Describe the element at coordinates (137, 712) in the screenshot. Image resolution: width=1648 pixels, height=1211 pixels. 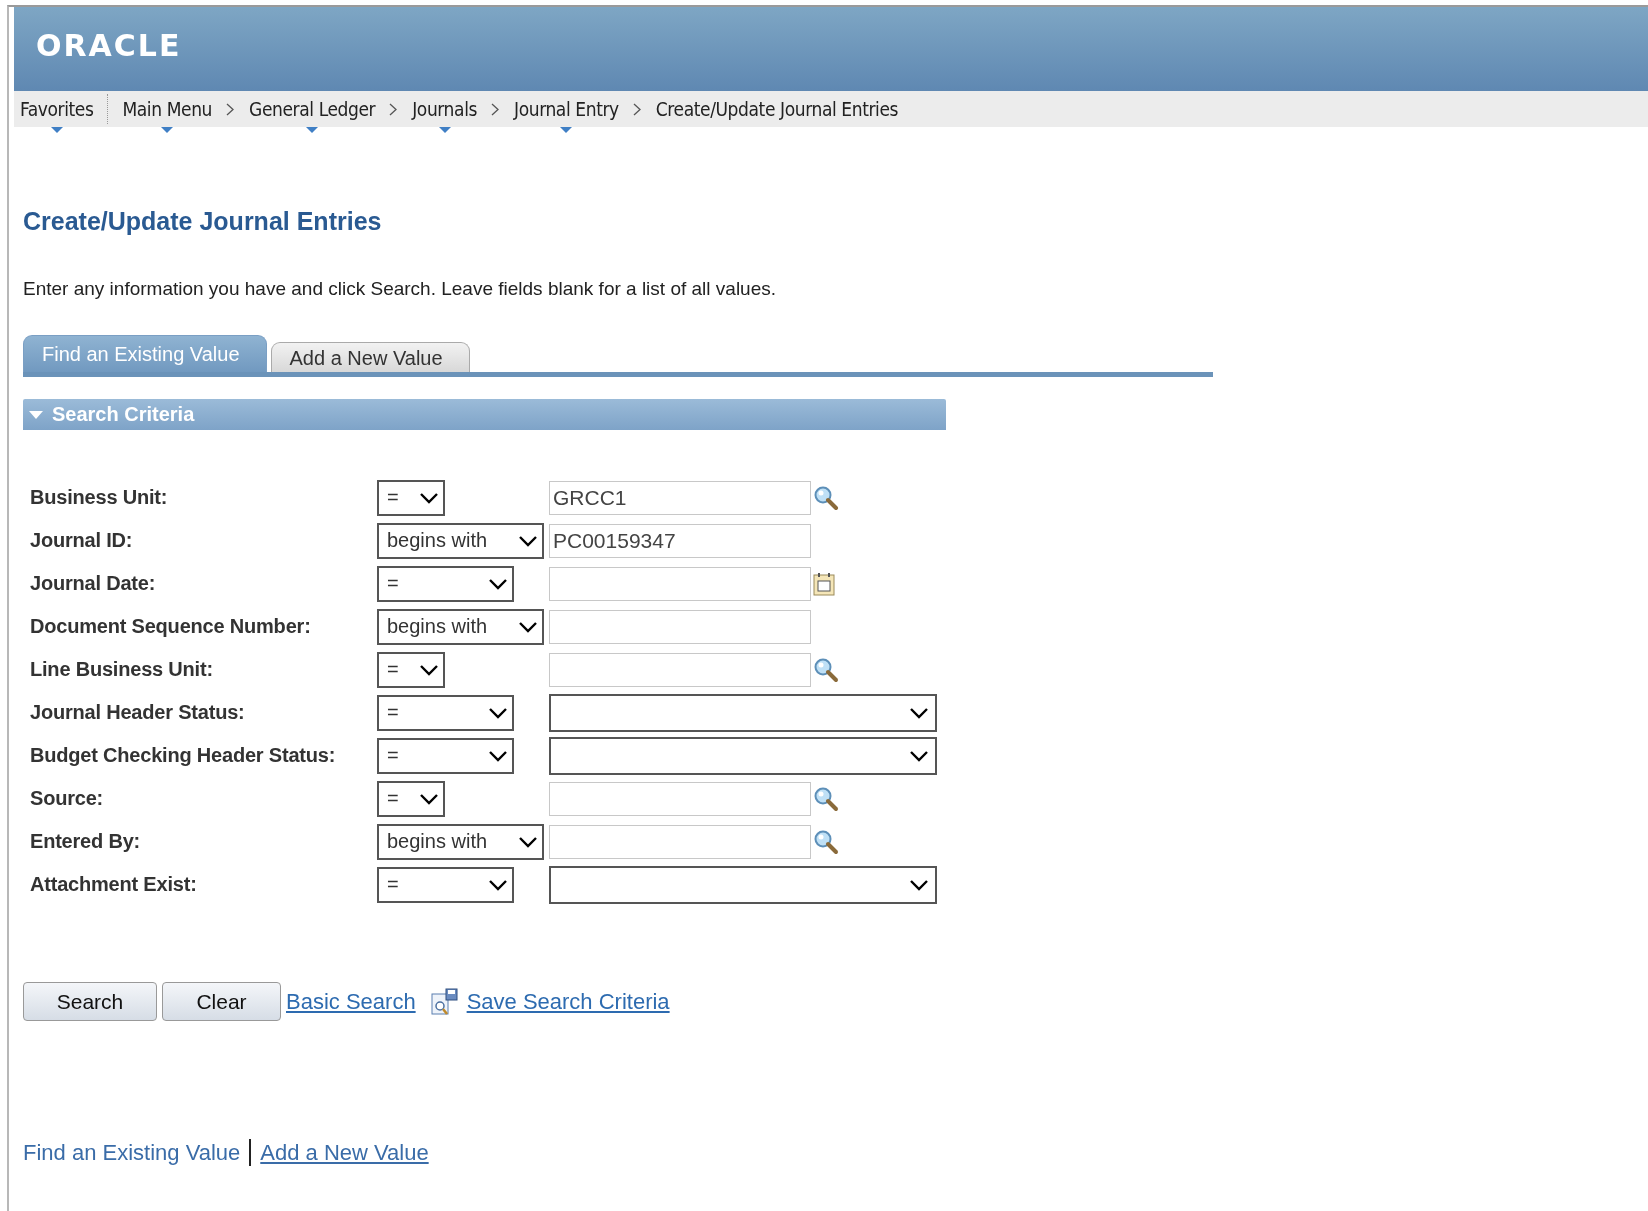
I see `field-label: Journal Header Status:` at that location.